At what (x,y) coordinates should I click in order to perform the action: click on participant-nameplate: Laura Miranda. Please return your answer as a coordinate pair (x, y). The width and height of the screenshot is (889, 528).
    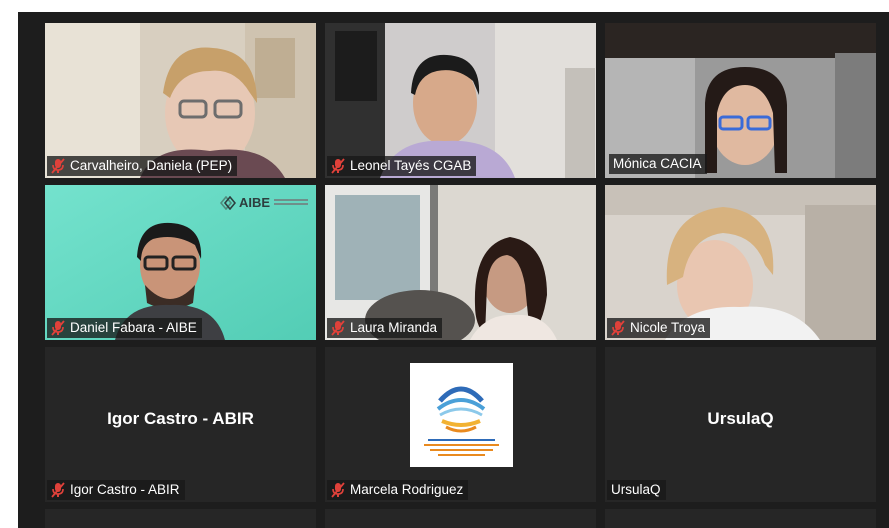
    Looking at the image, I should click on (385, 328).